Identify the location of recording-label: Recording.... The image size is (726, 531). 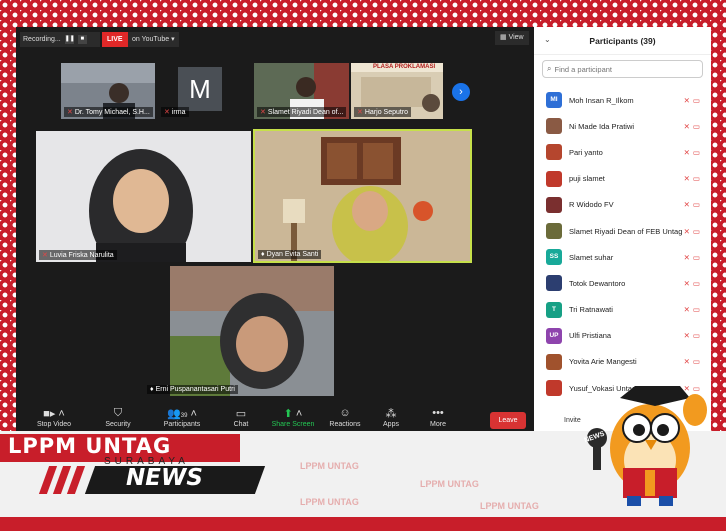
(42, 39).